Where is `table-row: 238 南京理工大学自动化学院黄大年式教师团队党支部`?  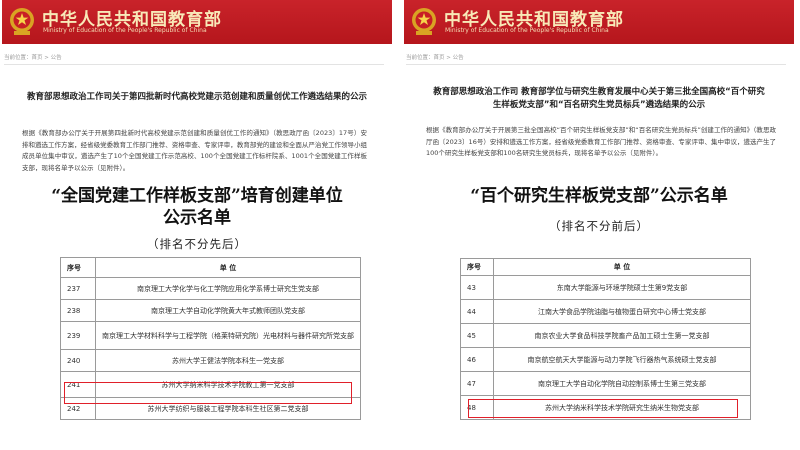
table-row: 238 南京理工大学自动化学院黄大年式教师团队党支部 is located at coordinates (210, 310).